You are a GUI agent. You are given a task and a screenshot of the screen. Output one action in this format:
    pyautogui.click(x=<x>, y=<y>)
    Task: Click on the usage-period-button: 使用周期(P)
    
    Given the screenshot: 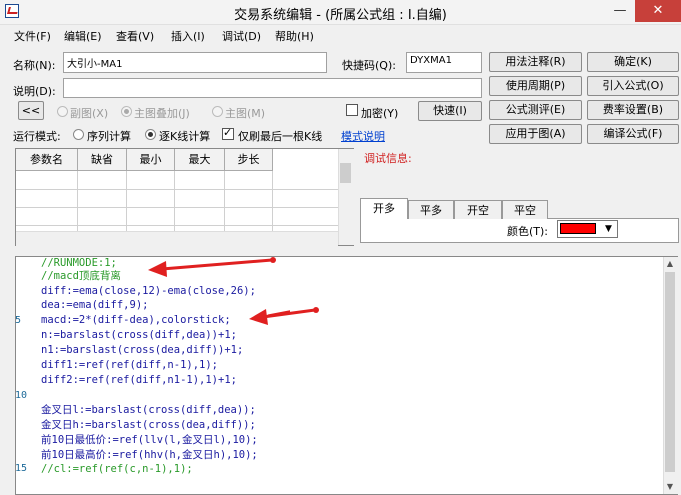 What is the action you would take?
    pyautogui.click(x=535, y=86)
    